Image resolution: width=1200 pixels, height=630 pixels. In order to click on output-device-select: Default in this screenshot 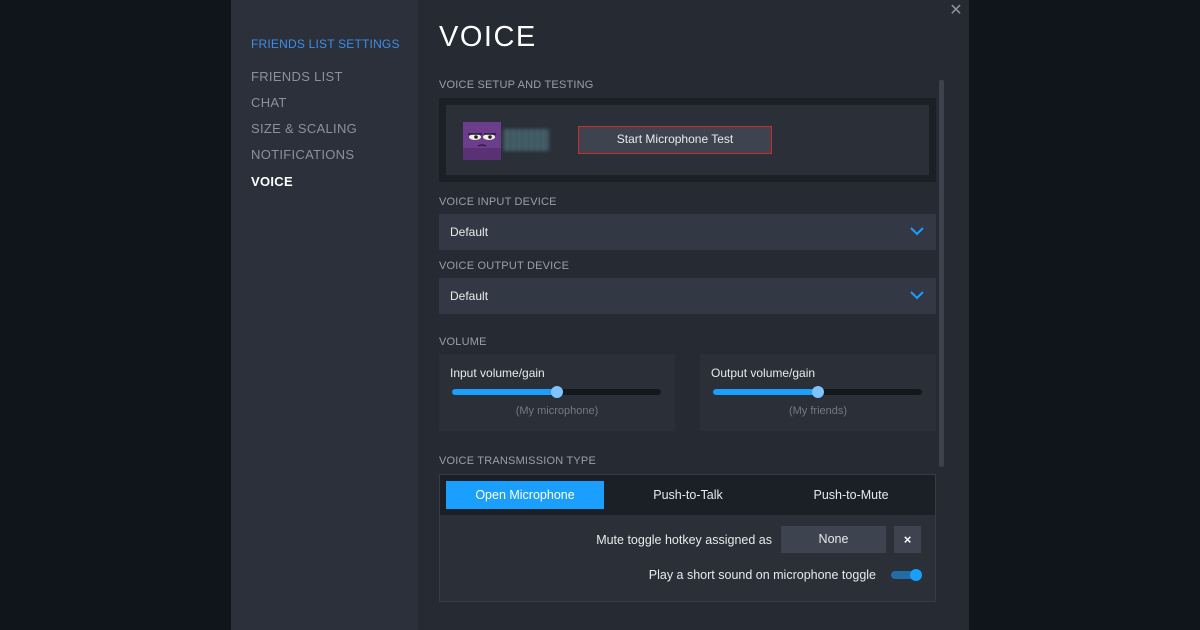, I will do `click(687, 296)`.